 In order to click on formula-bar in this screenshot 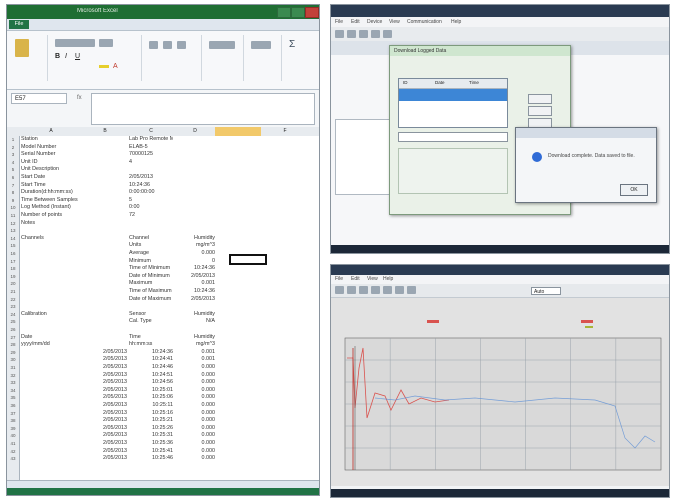, I will do `click(203, 109)`.